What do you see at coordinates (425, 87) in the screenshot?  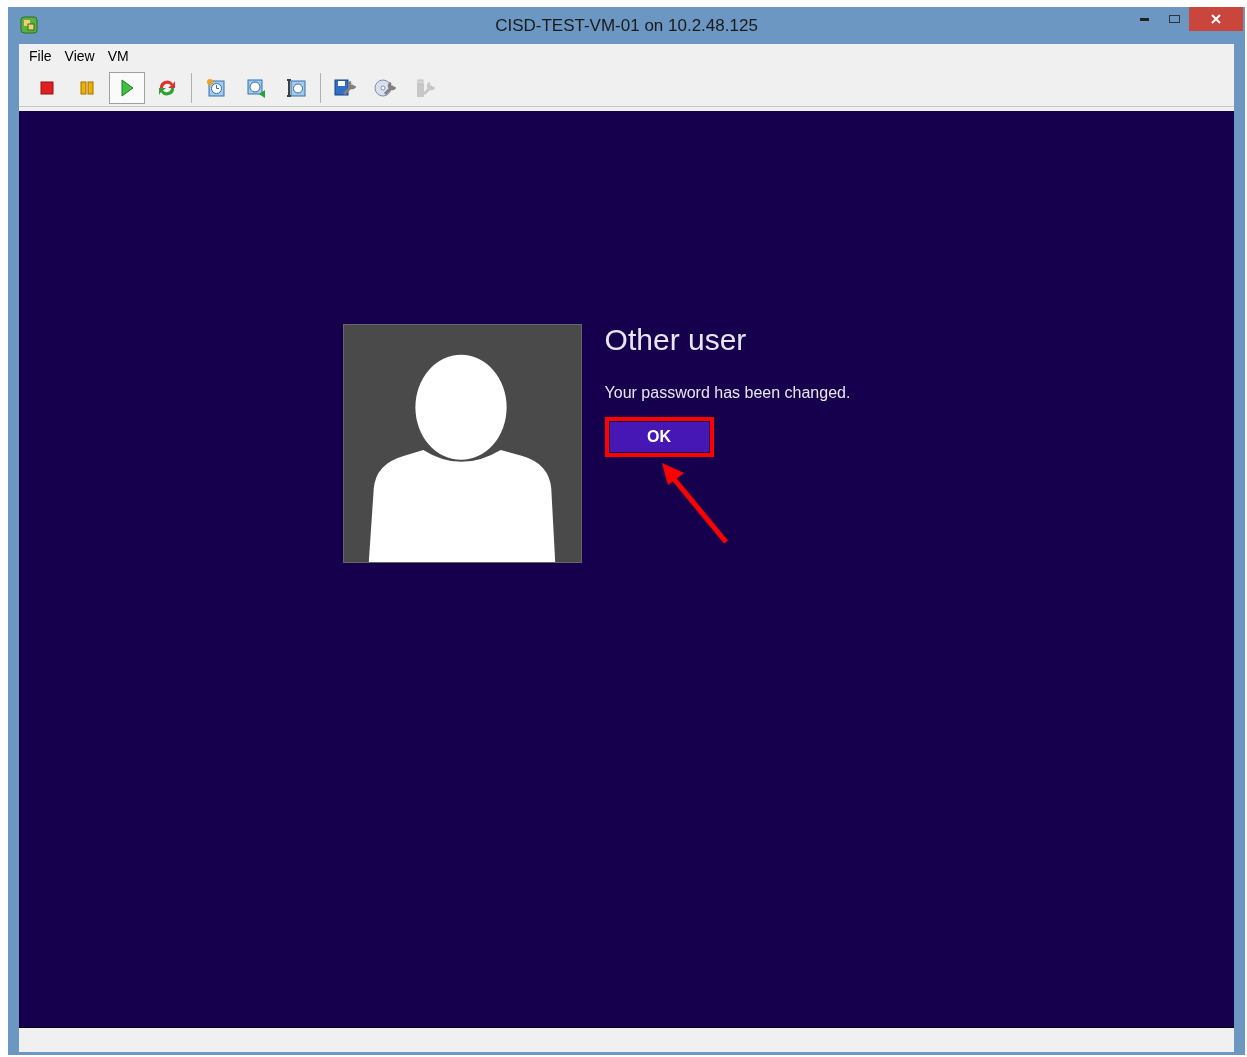 I see `usb-wrench-icon` at bounding box center [425, 87].